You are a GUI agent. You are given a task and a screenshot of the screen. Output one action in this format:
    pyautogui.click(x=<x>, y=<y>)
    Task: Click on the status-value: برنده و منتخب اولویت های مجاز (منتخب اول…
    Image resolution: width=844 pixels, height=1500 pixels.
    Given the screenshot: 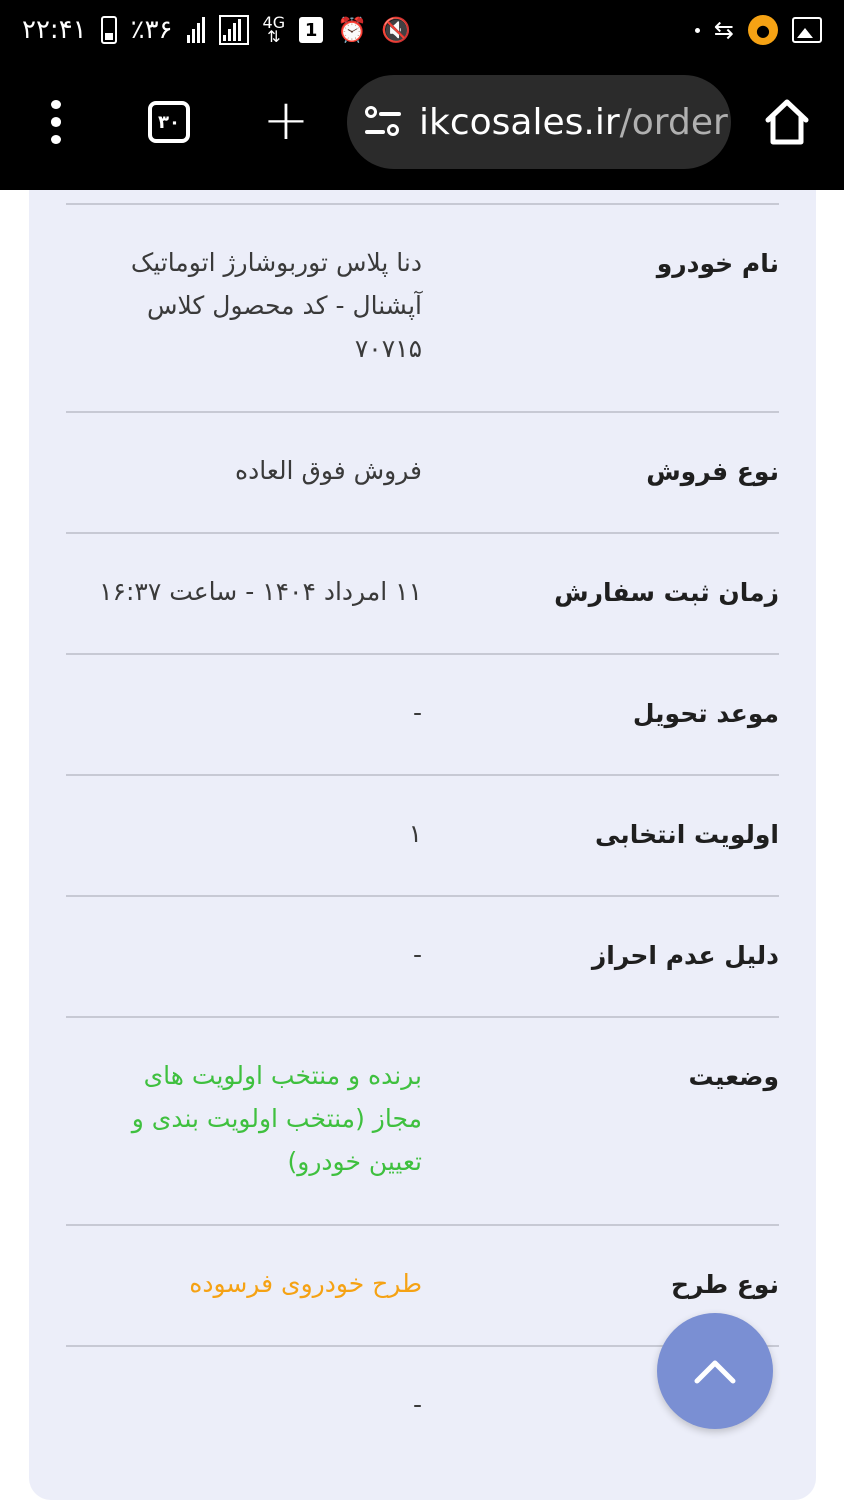 What is the action you would take?
    pyautogui.click(x=252, y=1118)
    